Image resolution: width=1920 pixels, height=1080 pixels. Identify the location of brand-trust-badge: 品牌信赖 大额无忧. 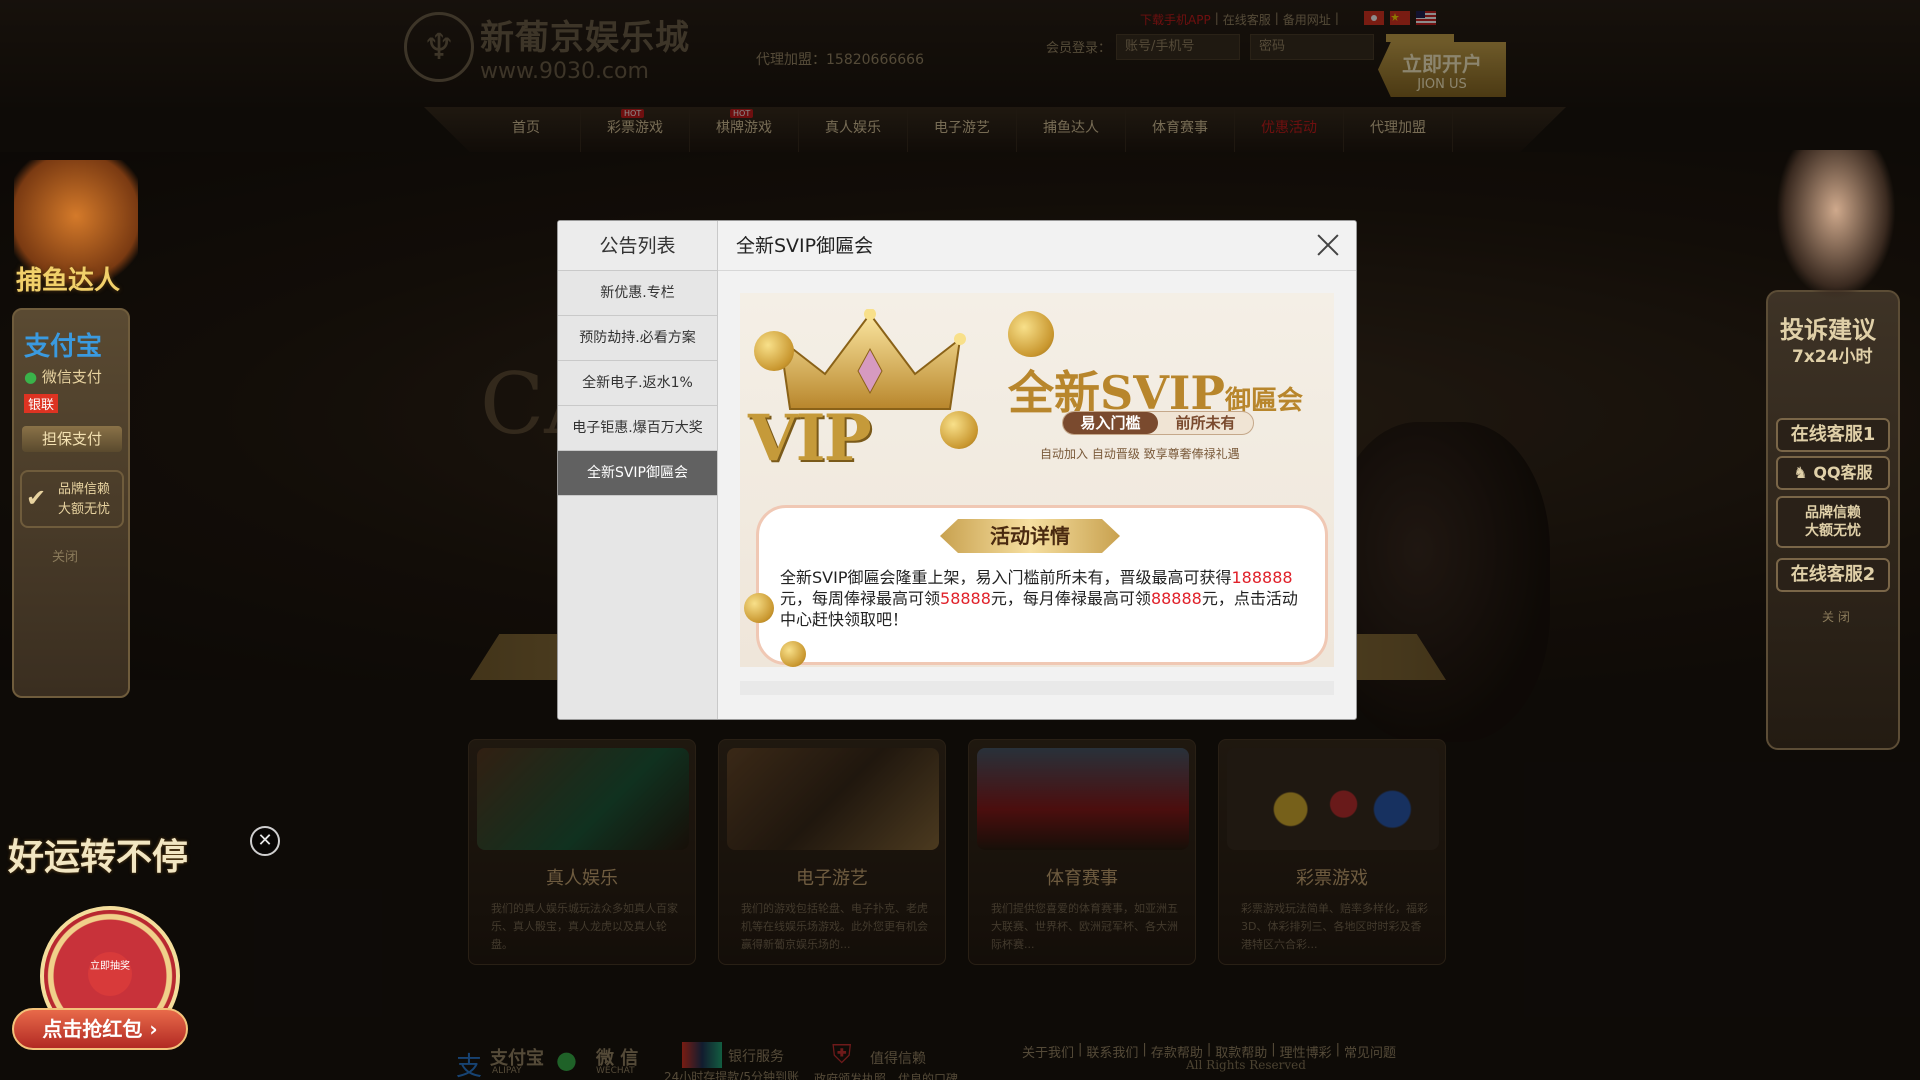
(1833, 522).